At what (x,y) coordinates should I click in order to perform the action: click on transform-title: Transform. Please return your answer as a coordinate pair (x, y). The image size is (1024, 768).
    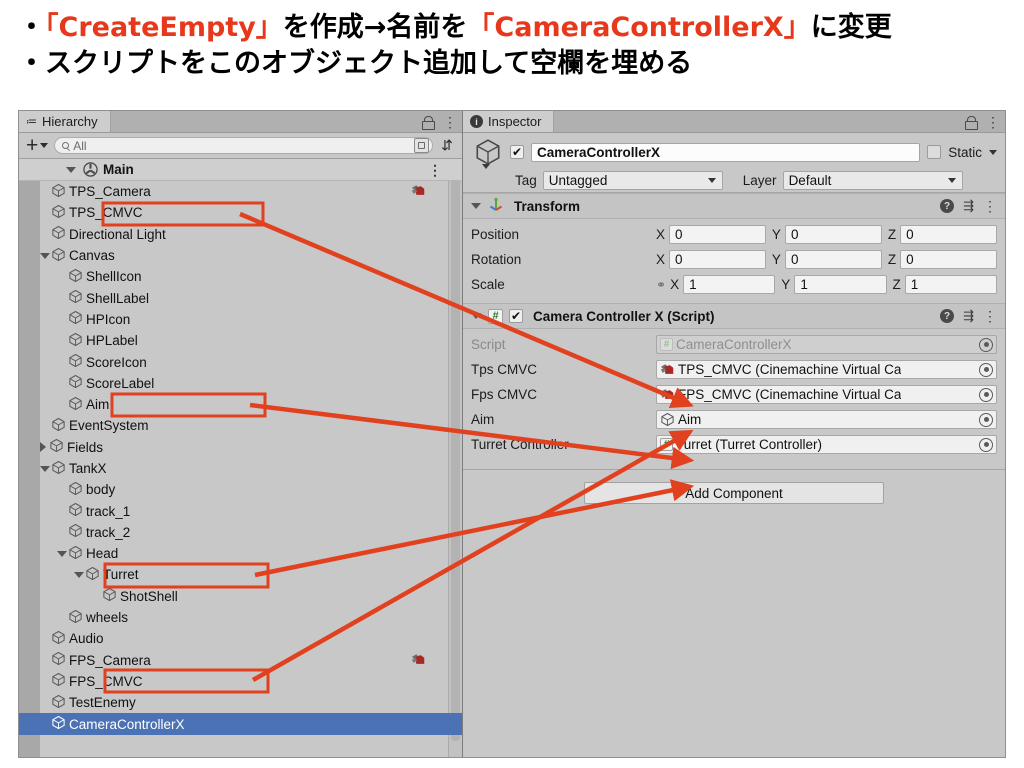
    Looking at the image, I should click on (547, 206).